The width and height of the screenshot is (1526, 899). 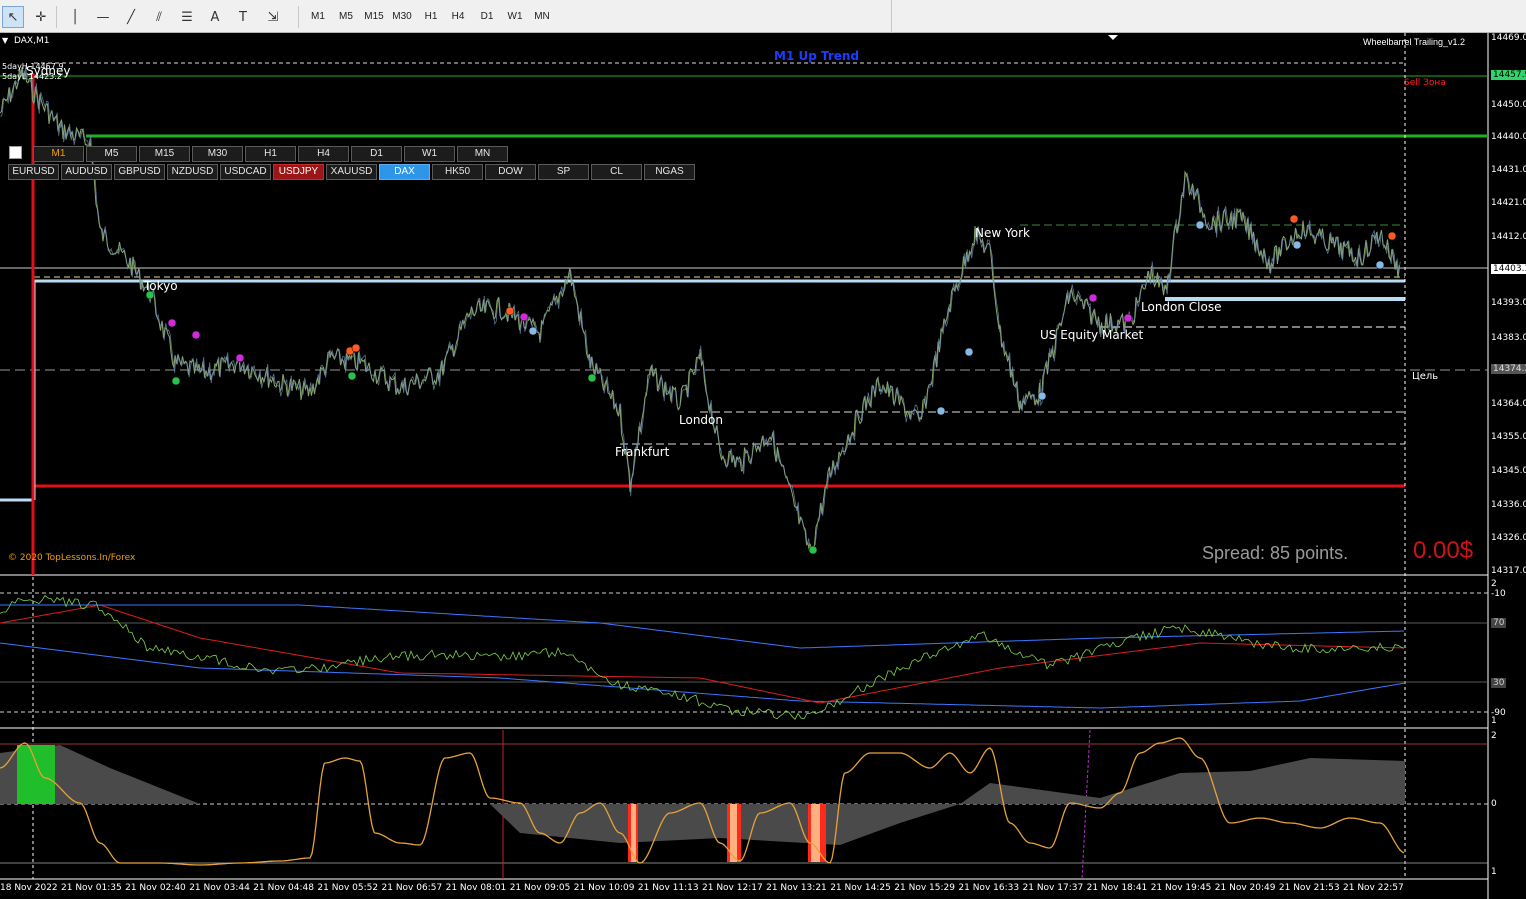 I want to click on time-axis-label: 21 Nov 08:01, so click(x=476, y=888).